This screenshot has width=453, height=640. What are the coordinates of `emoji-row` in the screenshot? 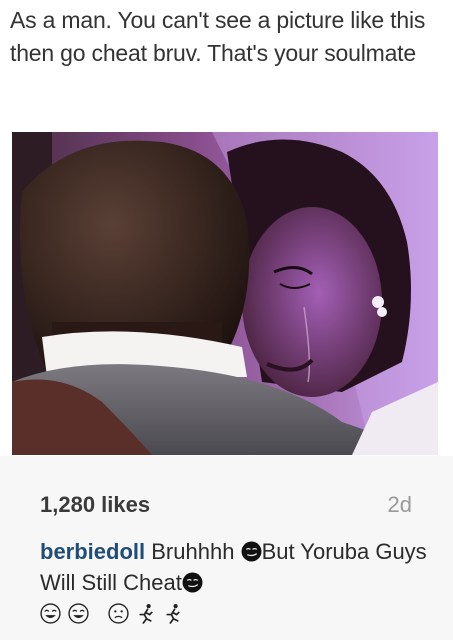 It's located at (112, 614).